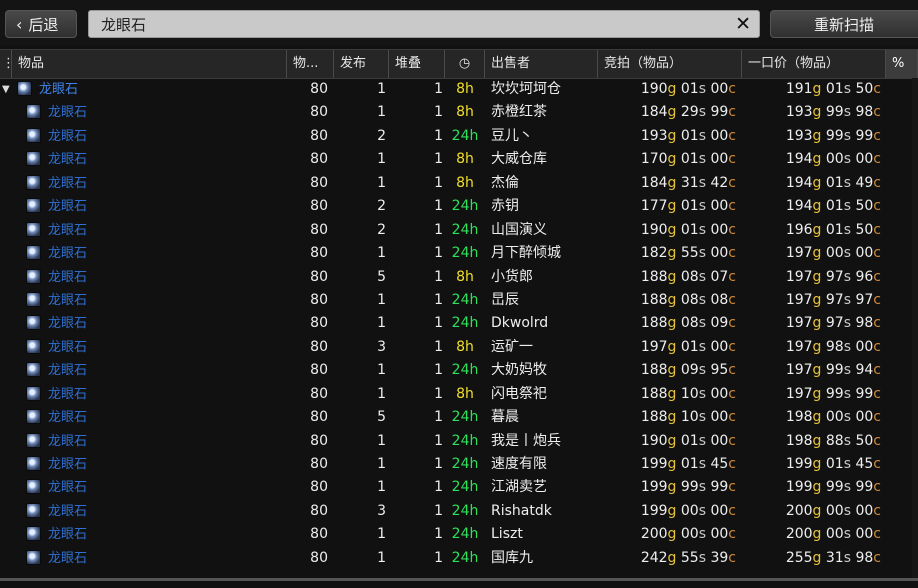 The width and height of the screenshot is (918, 588). Describe the element at coordinates (459, 136) in the screenshot. I see `table-row: 龙眼石 80 2 1 24h 豆儿丶 193g 01s 00c 193g 99s 99c` at that location.